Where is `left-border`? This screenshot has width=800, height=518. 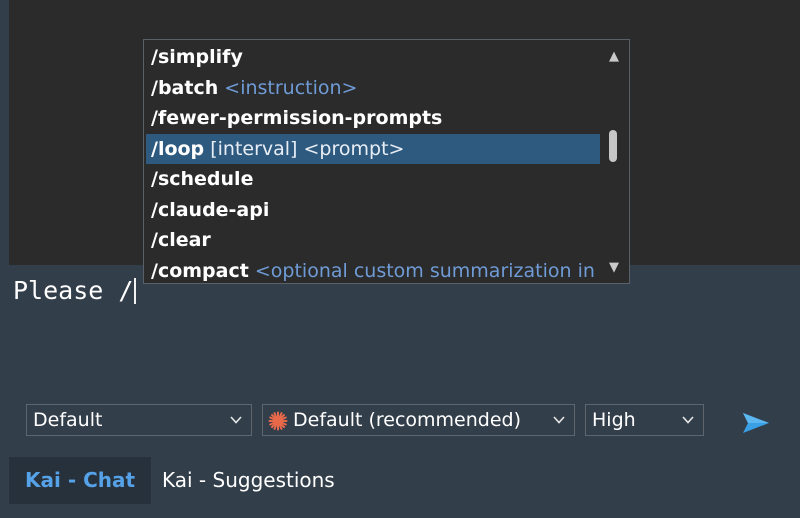
left-border is located at coordinates (4, 132).